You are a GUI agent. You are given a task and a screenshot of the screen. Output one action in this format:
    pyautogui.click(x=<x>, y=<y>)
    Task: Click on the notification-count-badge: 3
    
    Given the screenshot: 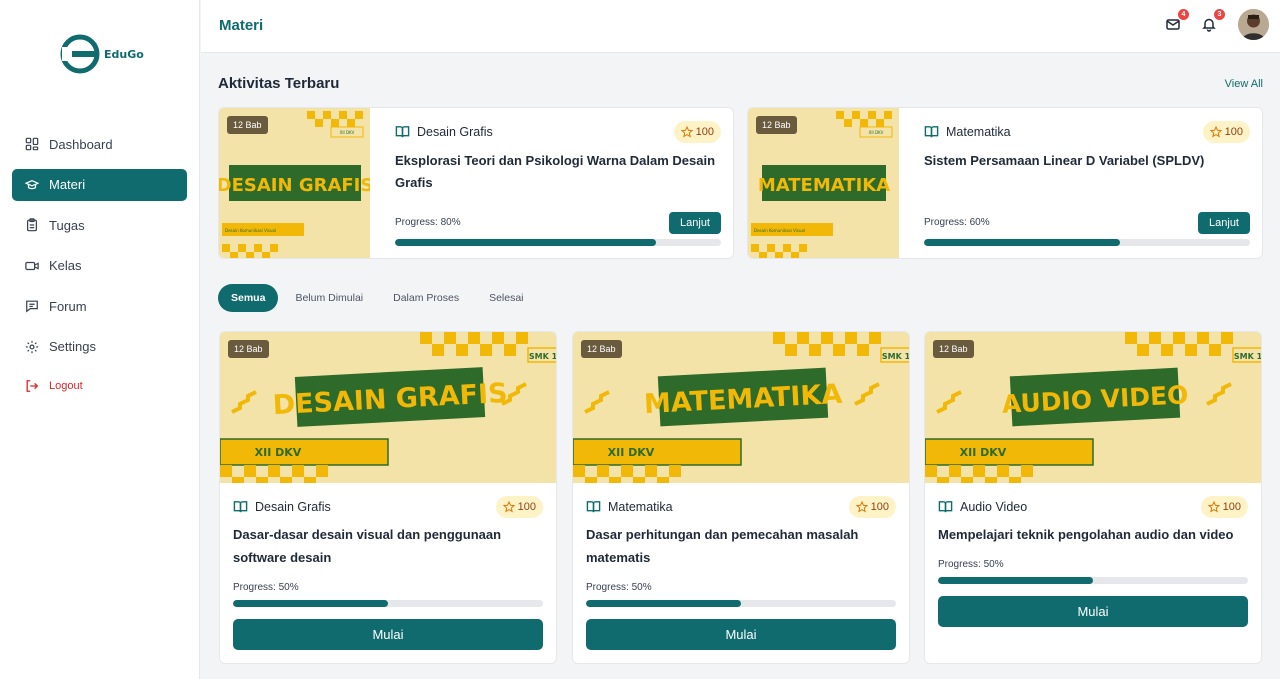 What is the action you would take?
    pyautogui.click(x=1219, y=14)
    